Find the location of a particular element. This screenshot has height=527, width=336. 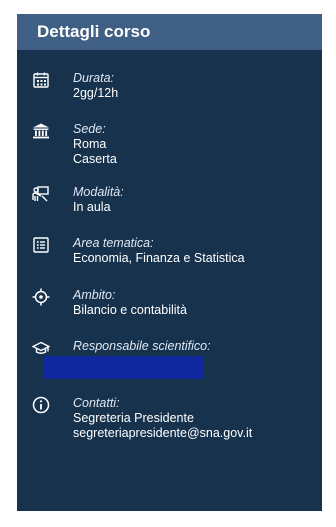

detail-value: Roma is located at coordinates (90, 144).